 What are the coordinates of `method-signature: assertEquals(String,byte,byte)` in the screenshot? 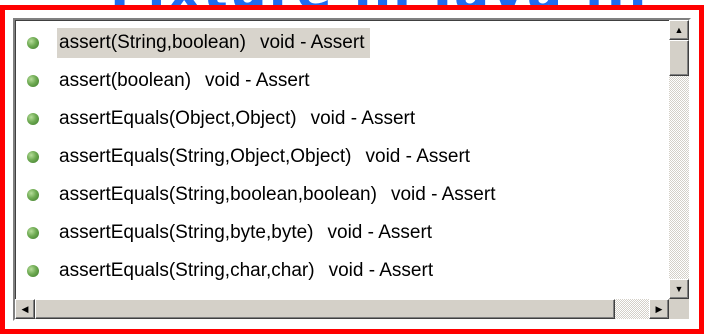 It's located at (186, 232).